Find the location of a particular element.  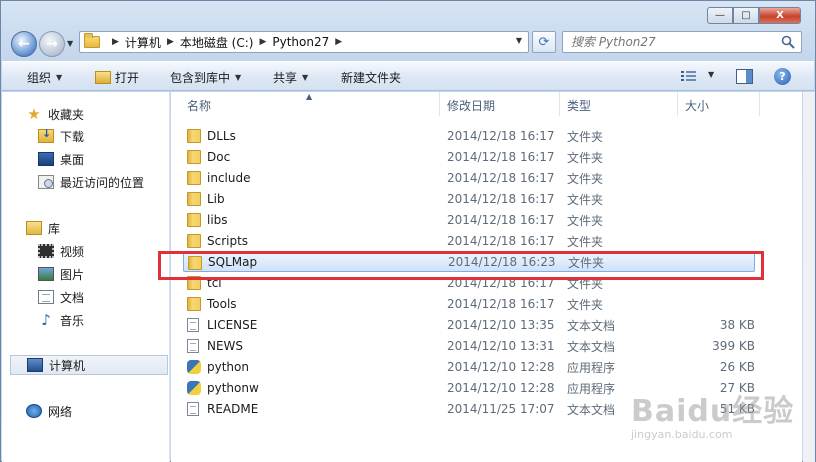

preview-pane-icon is located at coordinates (744, 76).